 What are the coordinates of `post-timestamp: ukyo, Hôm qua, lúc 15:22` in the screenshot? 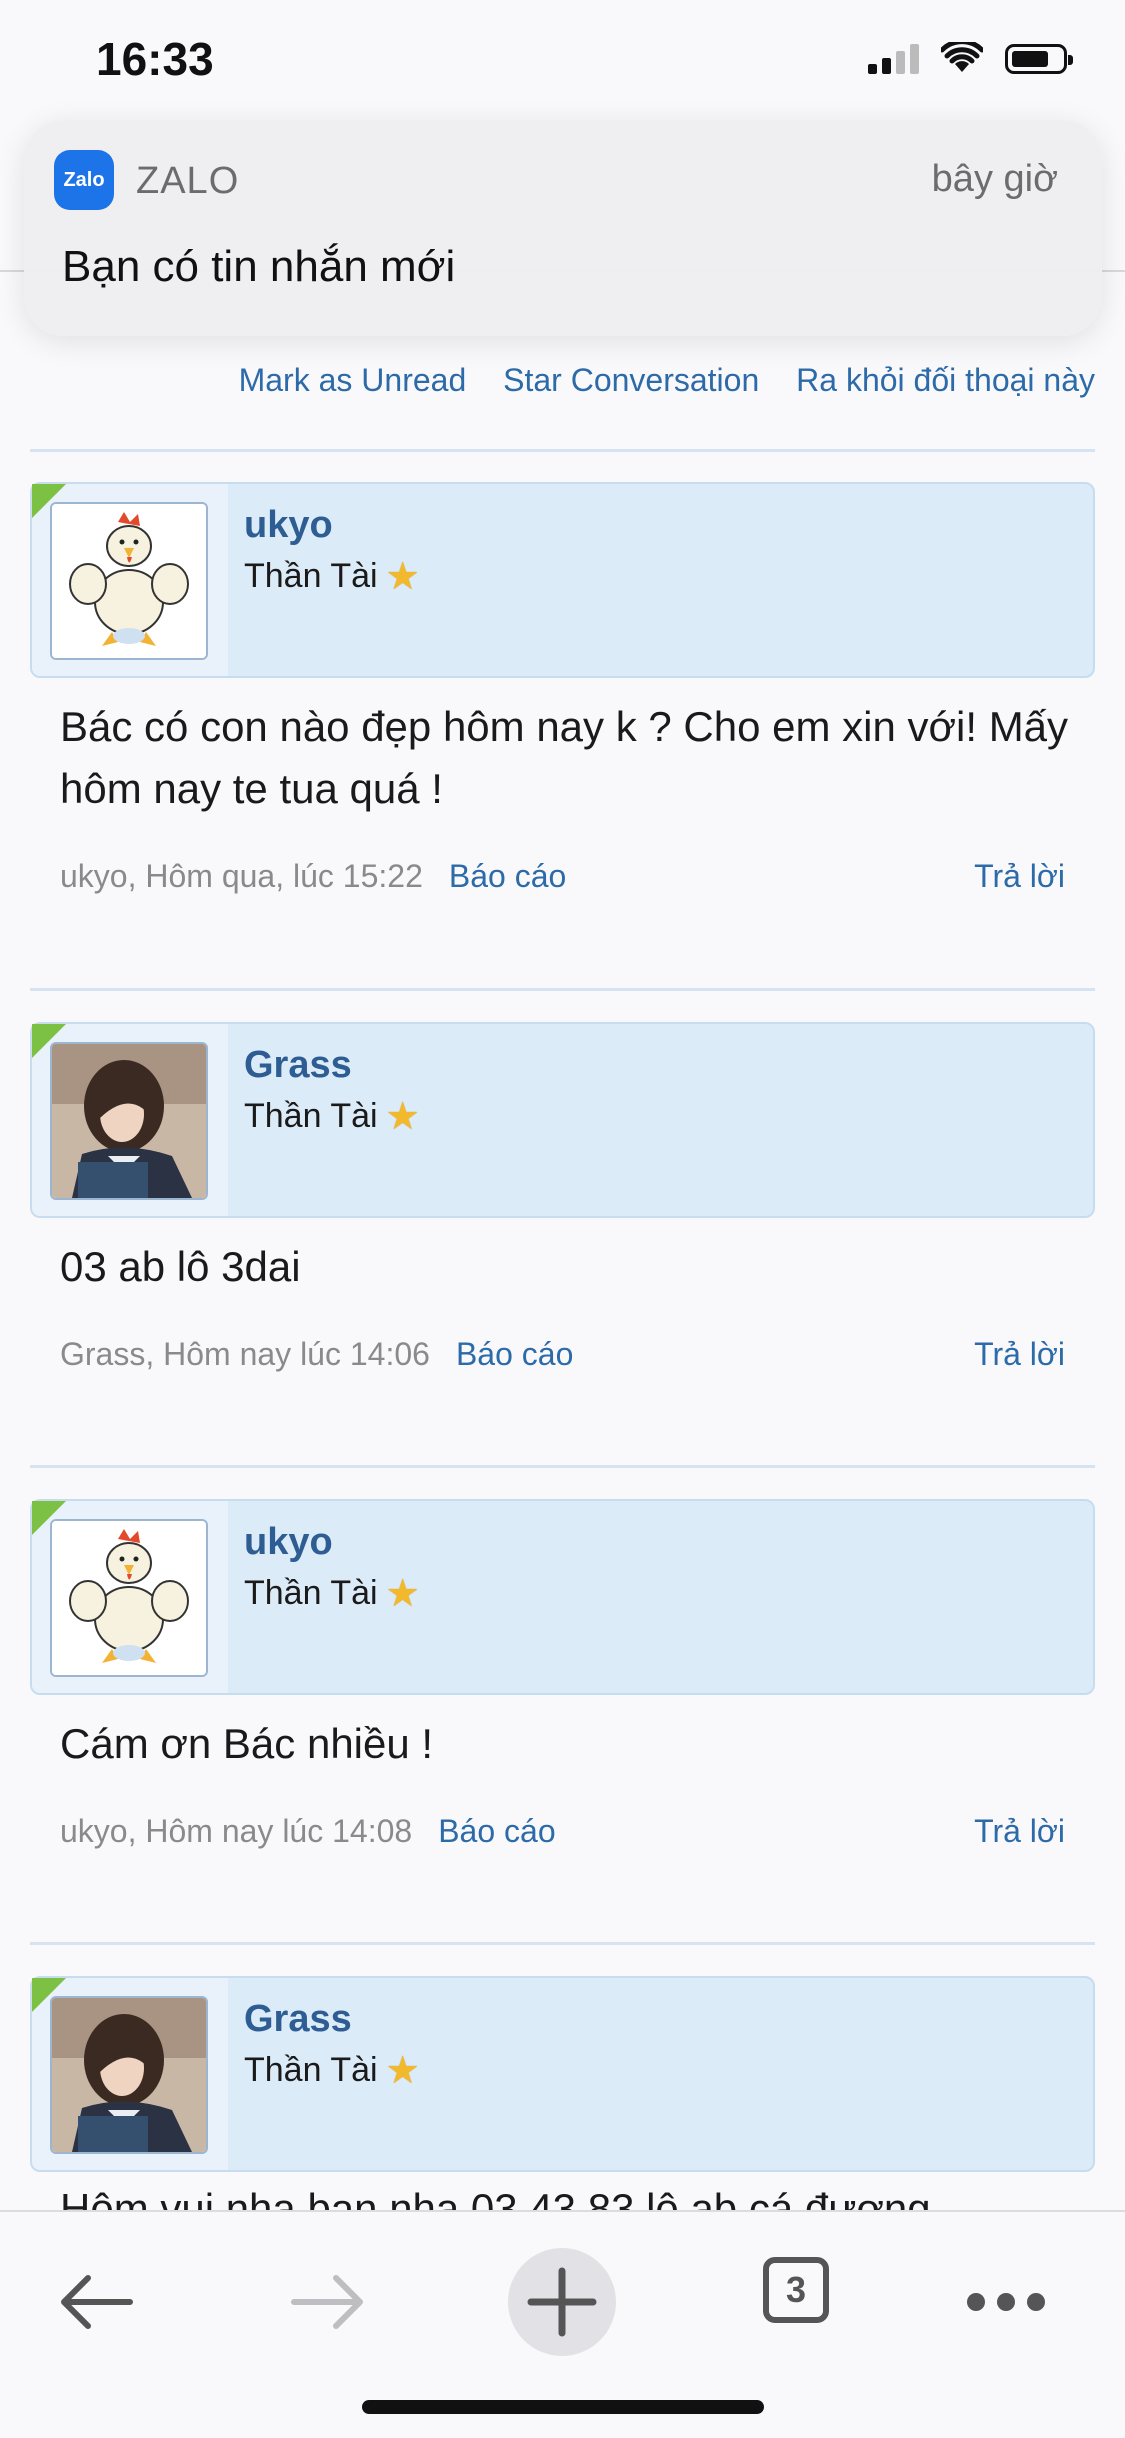 It's located at (241, 876).